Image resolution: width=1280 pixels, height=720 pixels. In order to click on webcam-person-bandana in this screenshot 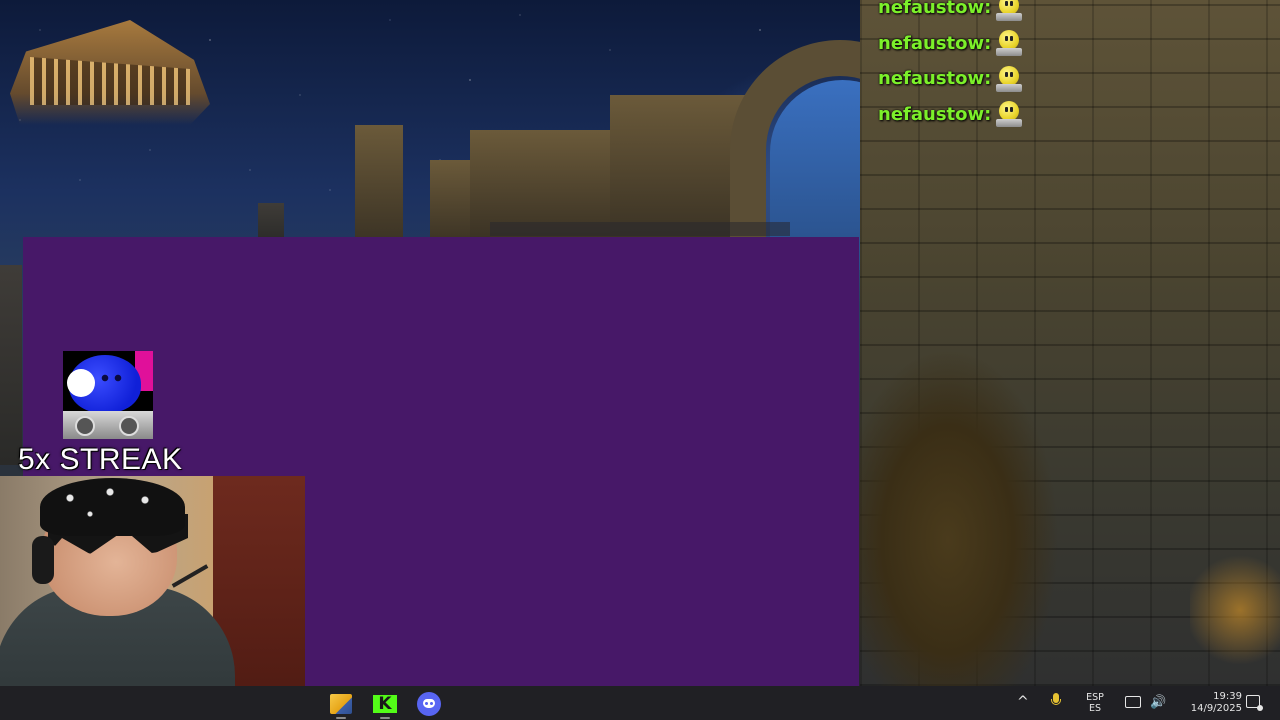, I will do `click(112, 507)`.